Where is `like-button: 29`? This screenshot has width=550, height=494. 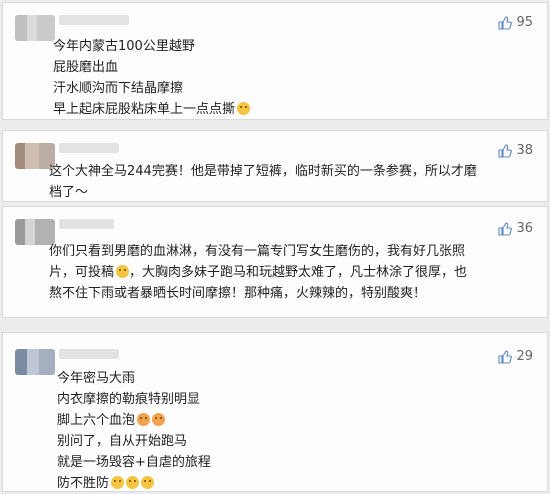
like-button: 29 is located at coordinates (515, 356).